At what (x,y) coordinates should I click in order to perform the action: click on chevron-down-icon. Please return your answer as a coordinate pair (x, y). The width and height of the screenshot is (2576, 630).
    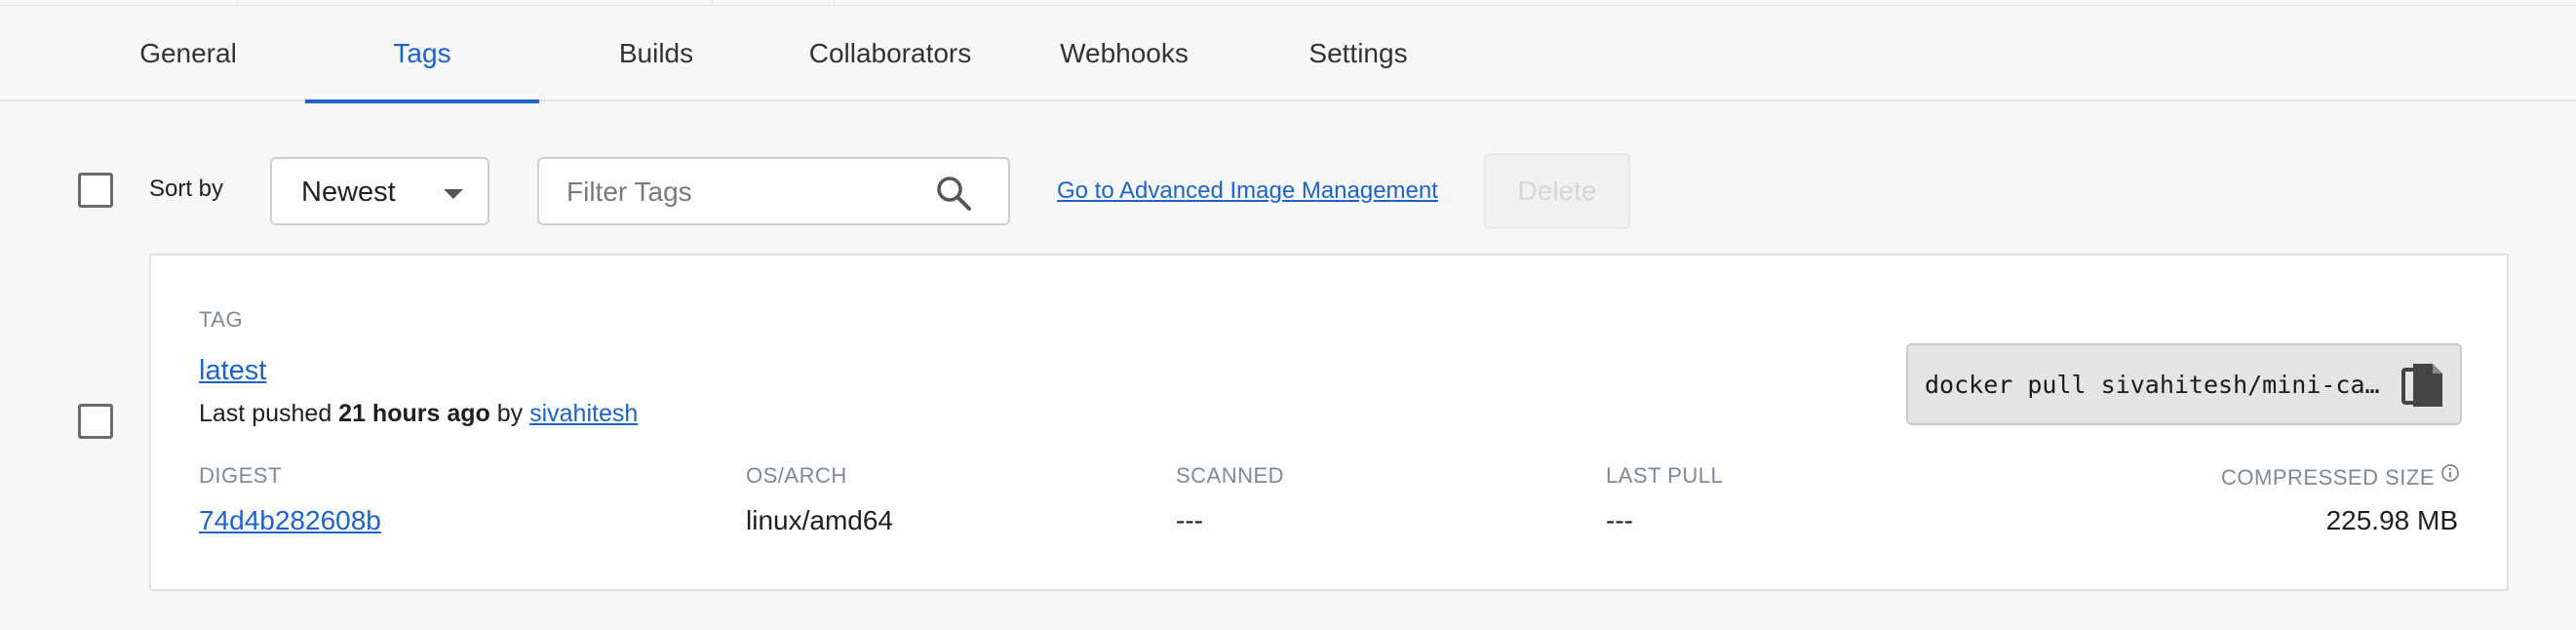
    Looking at the image, I should click on (453, 194).